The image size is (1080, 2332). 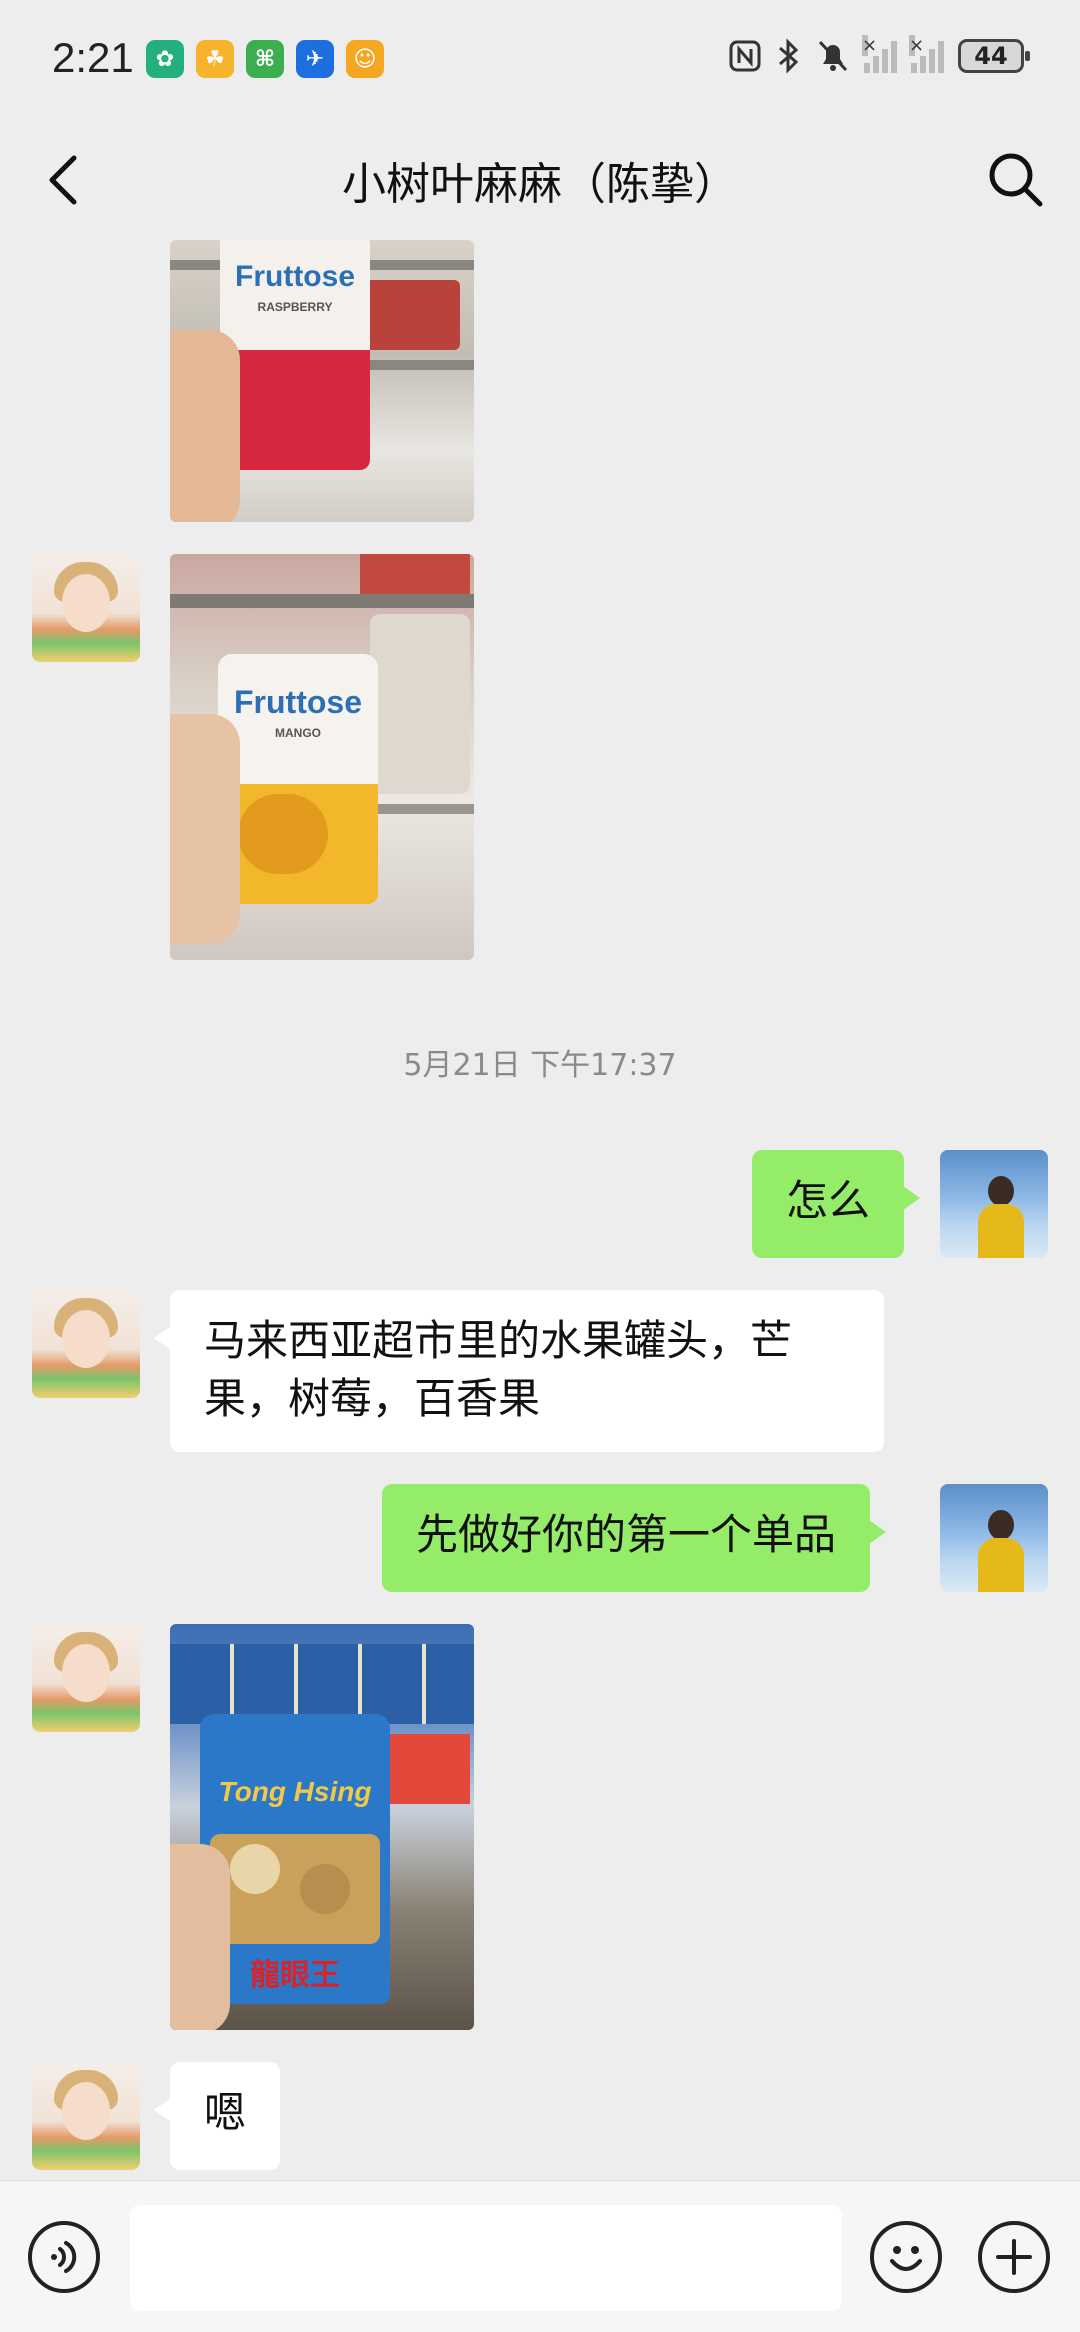 What do you see at coordinates (315, 59) in the screenshot?
I see `app-icon-4: ✈` at bounding box center [315, 59].